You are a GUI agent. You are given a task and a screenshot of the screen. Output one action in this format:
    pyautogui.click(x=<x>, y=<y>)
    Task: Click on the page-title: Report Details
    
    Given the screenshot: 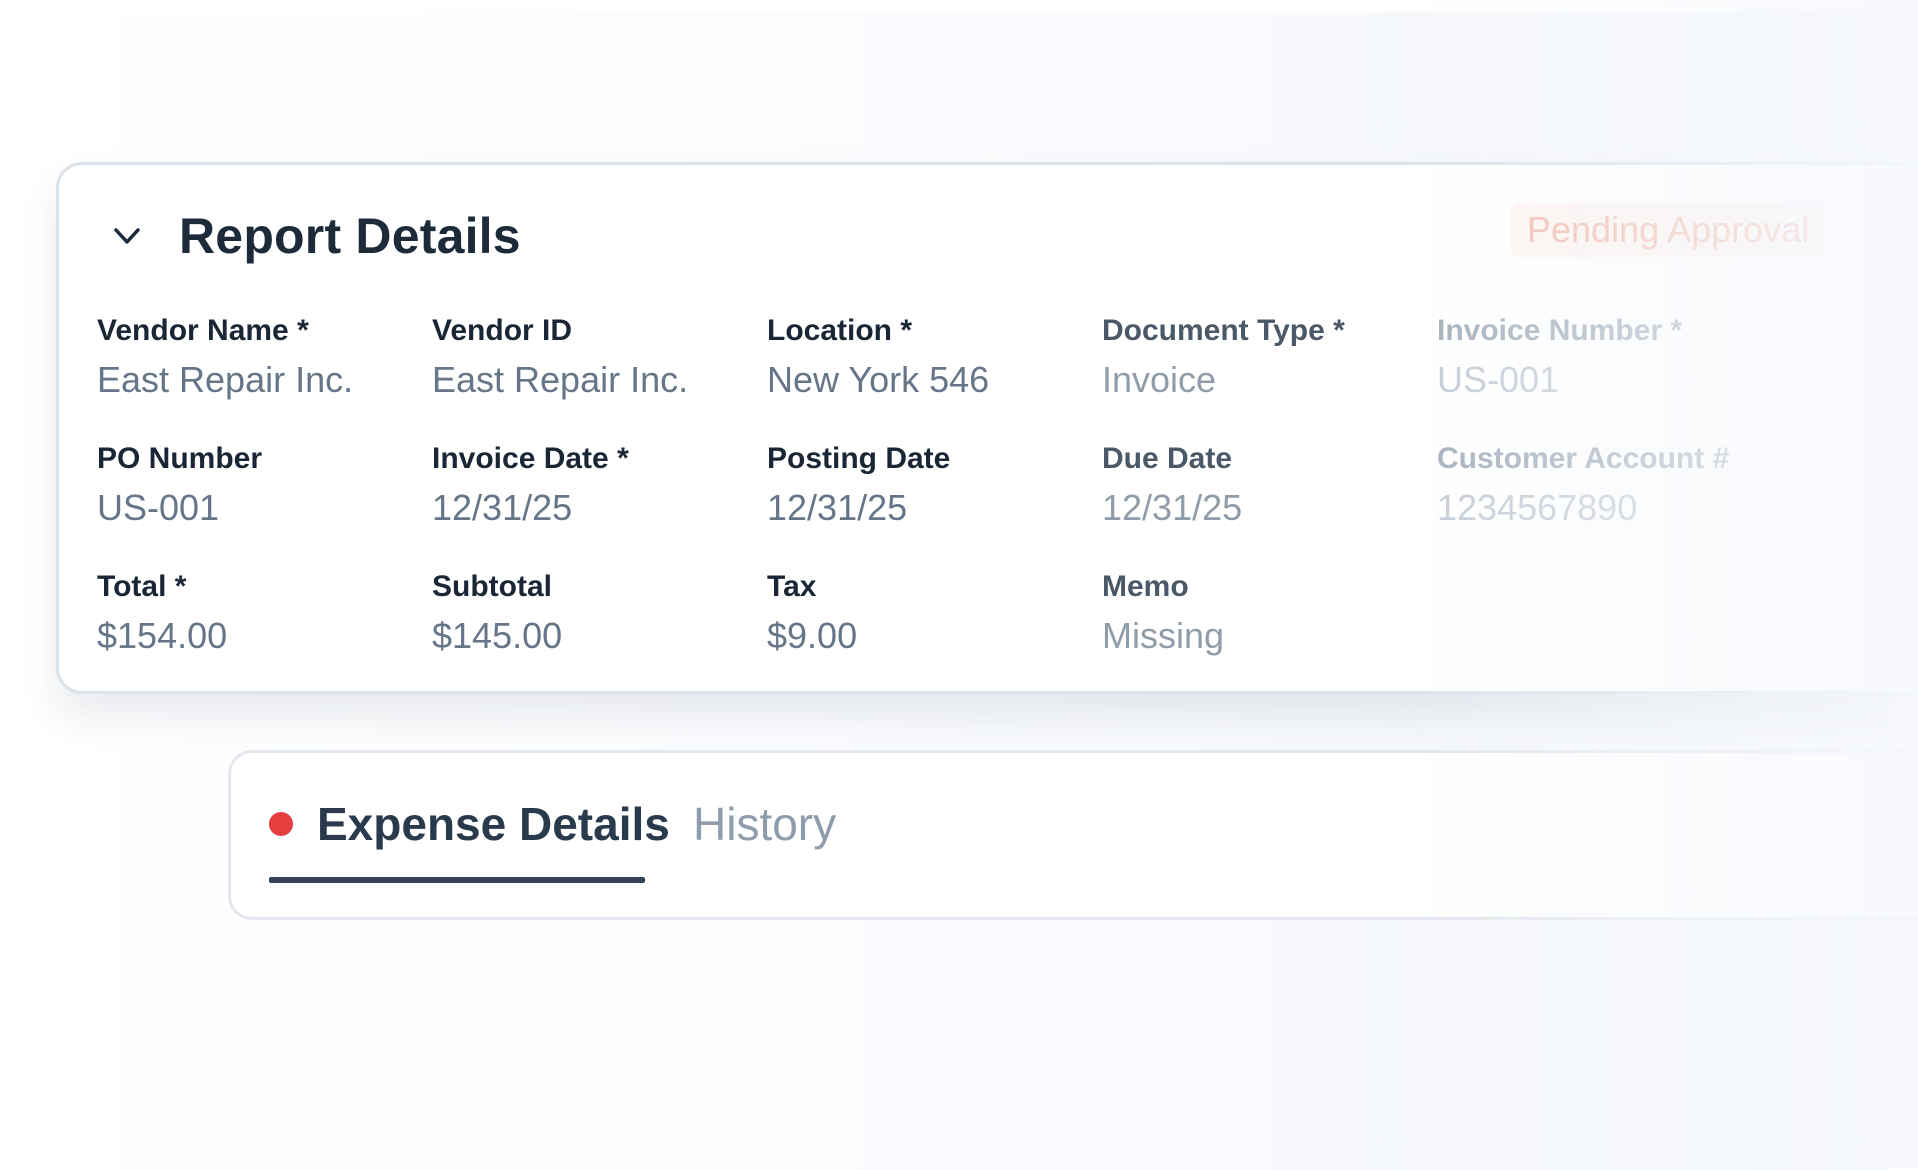 What is the action you would take?
    pyautogui.click(x=350, y=236)
    